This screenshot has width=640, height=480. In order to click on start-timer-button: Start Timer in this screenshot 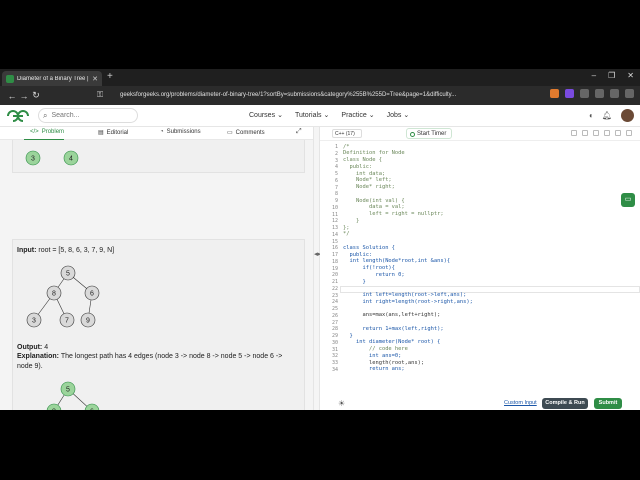, I will do `click(429, 133)`.